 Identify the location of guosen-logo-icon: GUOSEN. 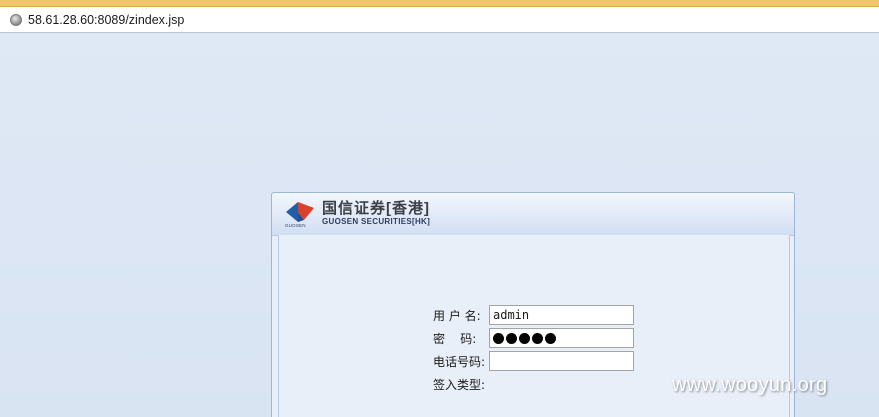
(301, 215).